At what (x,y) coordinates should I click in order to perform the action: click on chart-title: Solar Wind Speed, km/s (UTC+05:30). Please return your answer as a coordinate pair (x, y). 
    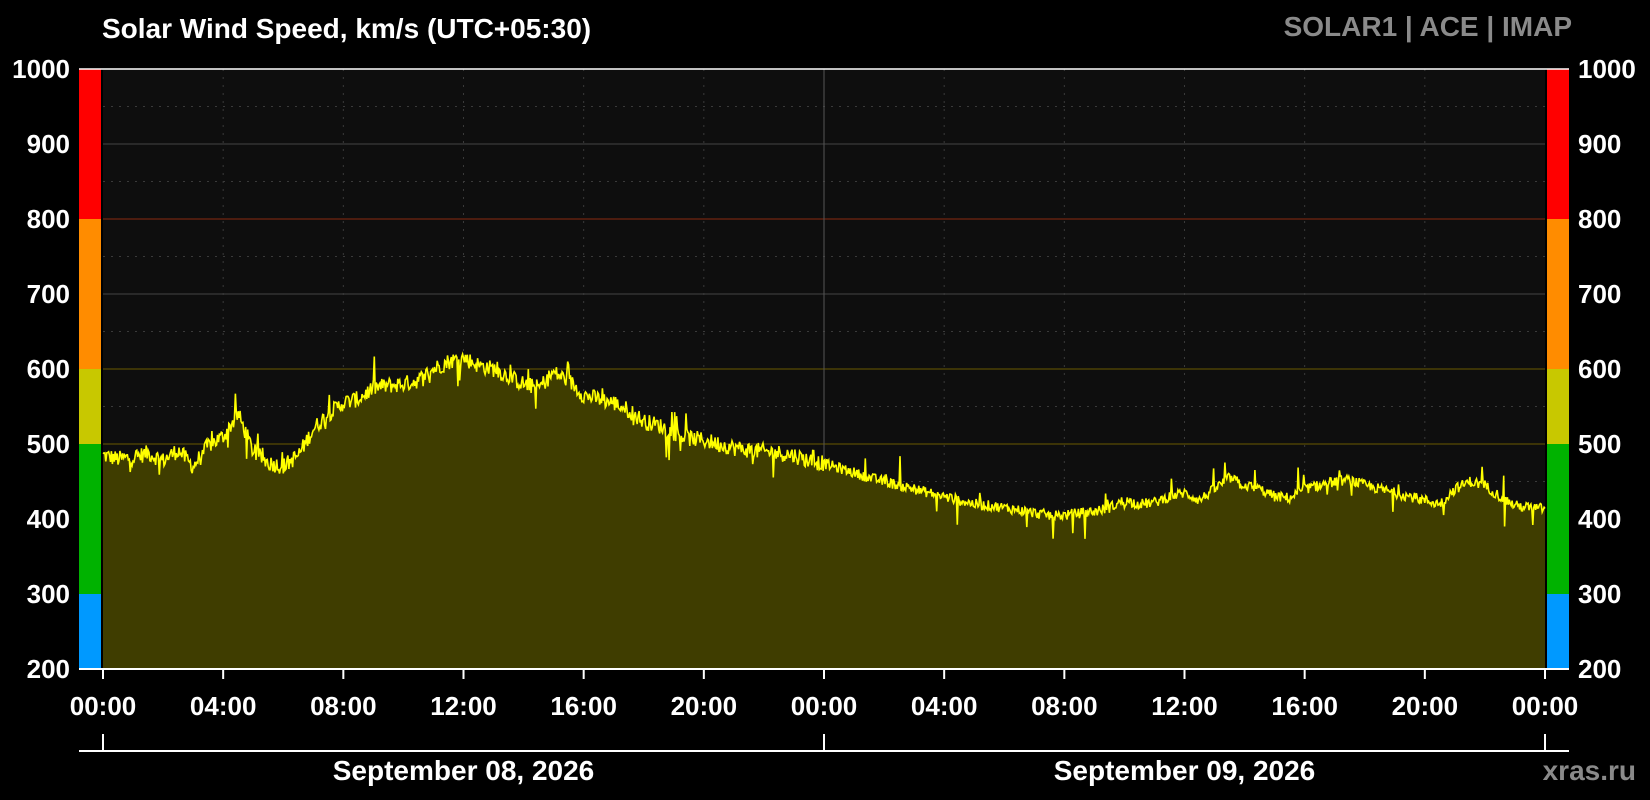
    Looking at the image, I should click on (346, 28).